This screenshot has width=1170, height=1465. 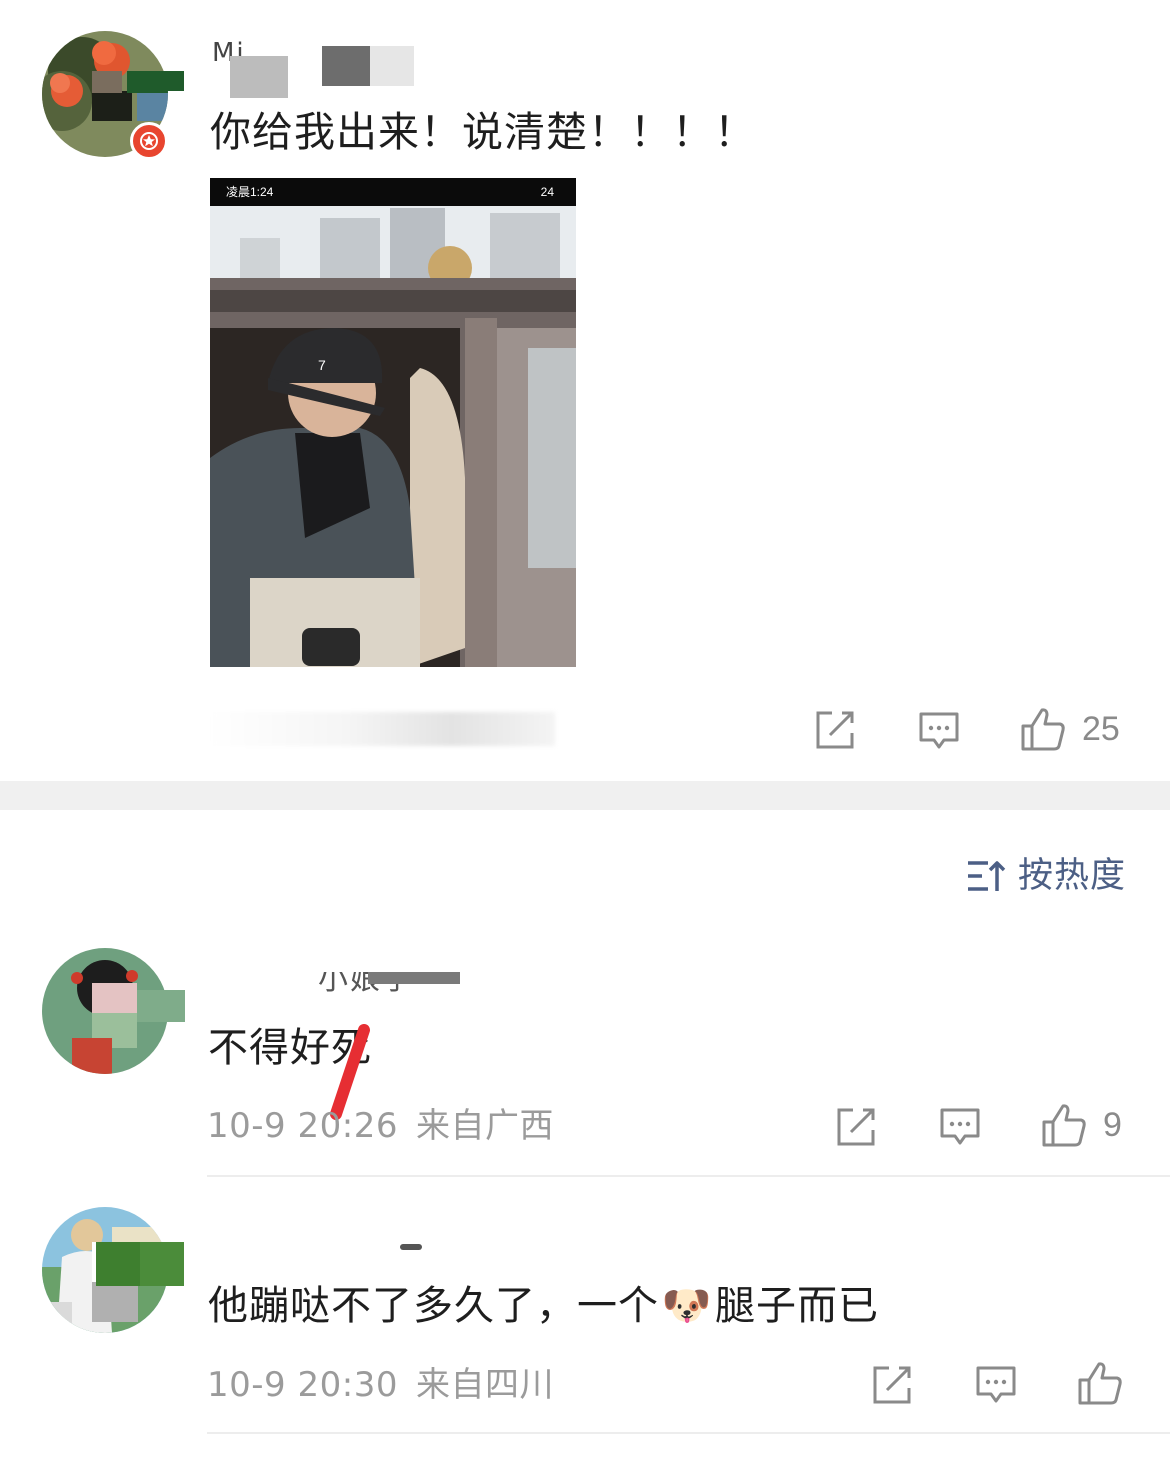 I want to click on comment-meta: 10-9 20:30 来自四川, so click(x=389, y=1385).